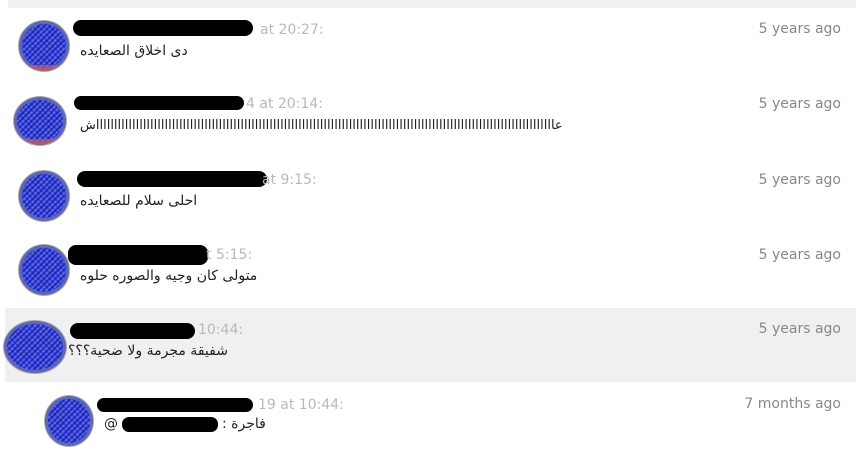 The width and height of the screenshot is (856, 457). Describe the element at coordinates (432, 4) in the screenshot. I see `top-bar` at that location.